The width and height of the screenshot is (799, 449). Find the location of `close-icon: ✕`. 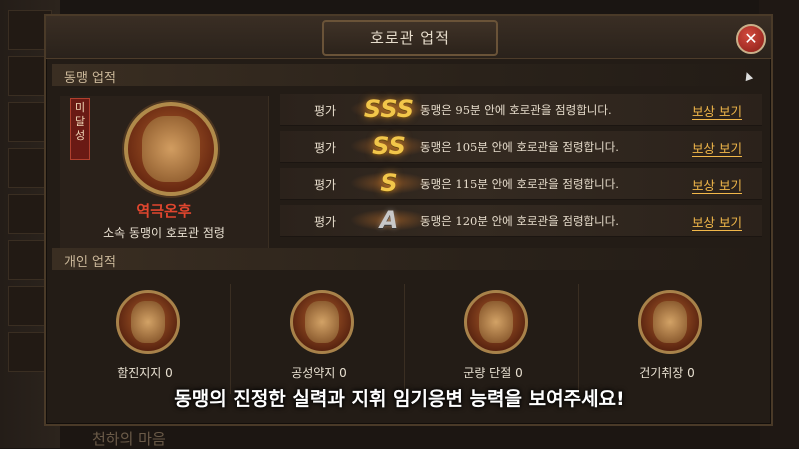

close-icon: ✕ is located at coordinates (751, 38).